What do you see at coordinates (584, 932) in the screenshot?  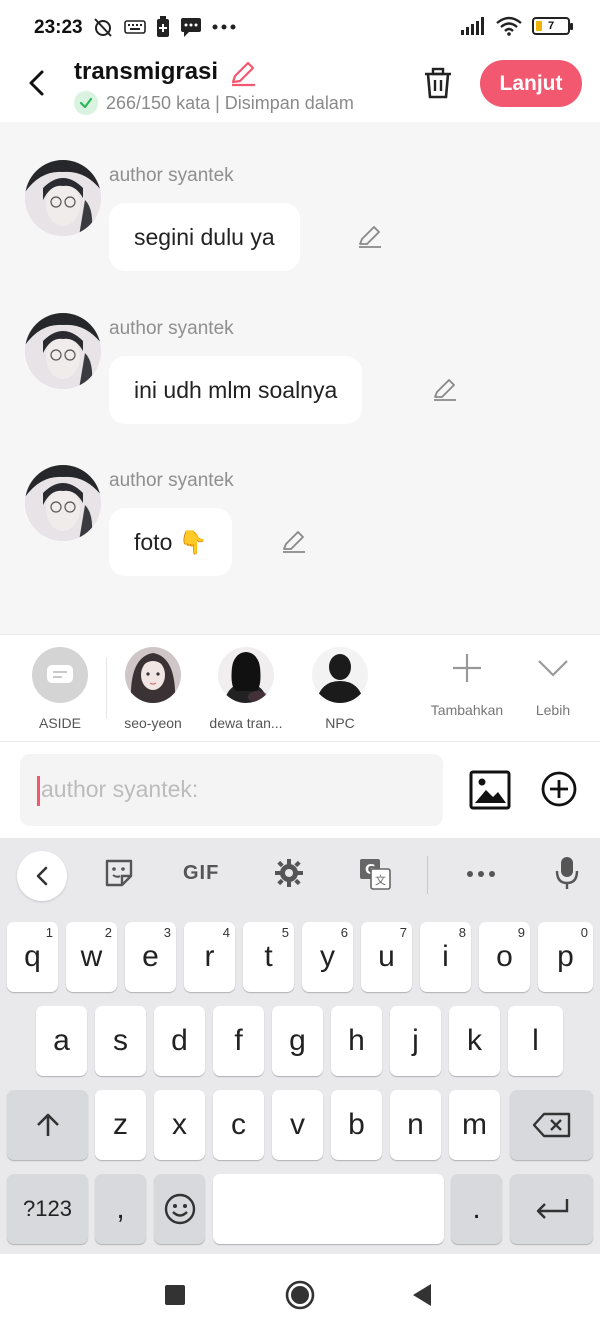 I see `key-number-hint: 0` at bounding box center [584, 932].